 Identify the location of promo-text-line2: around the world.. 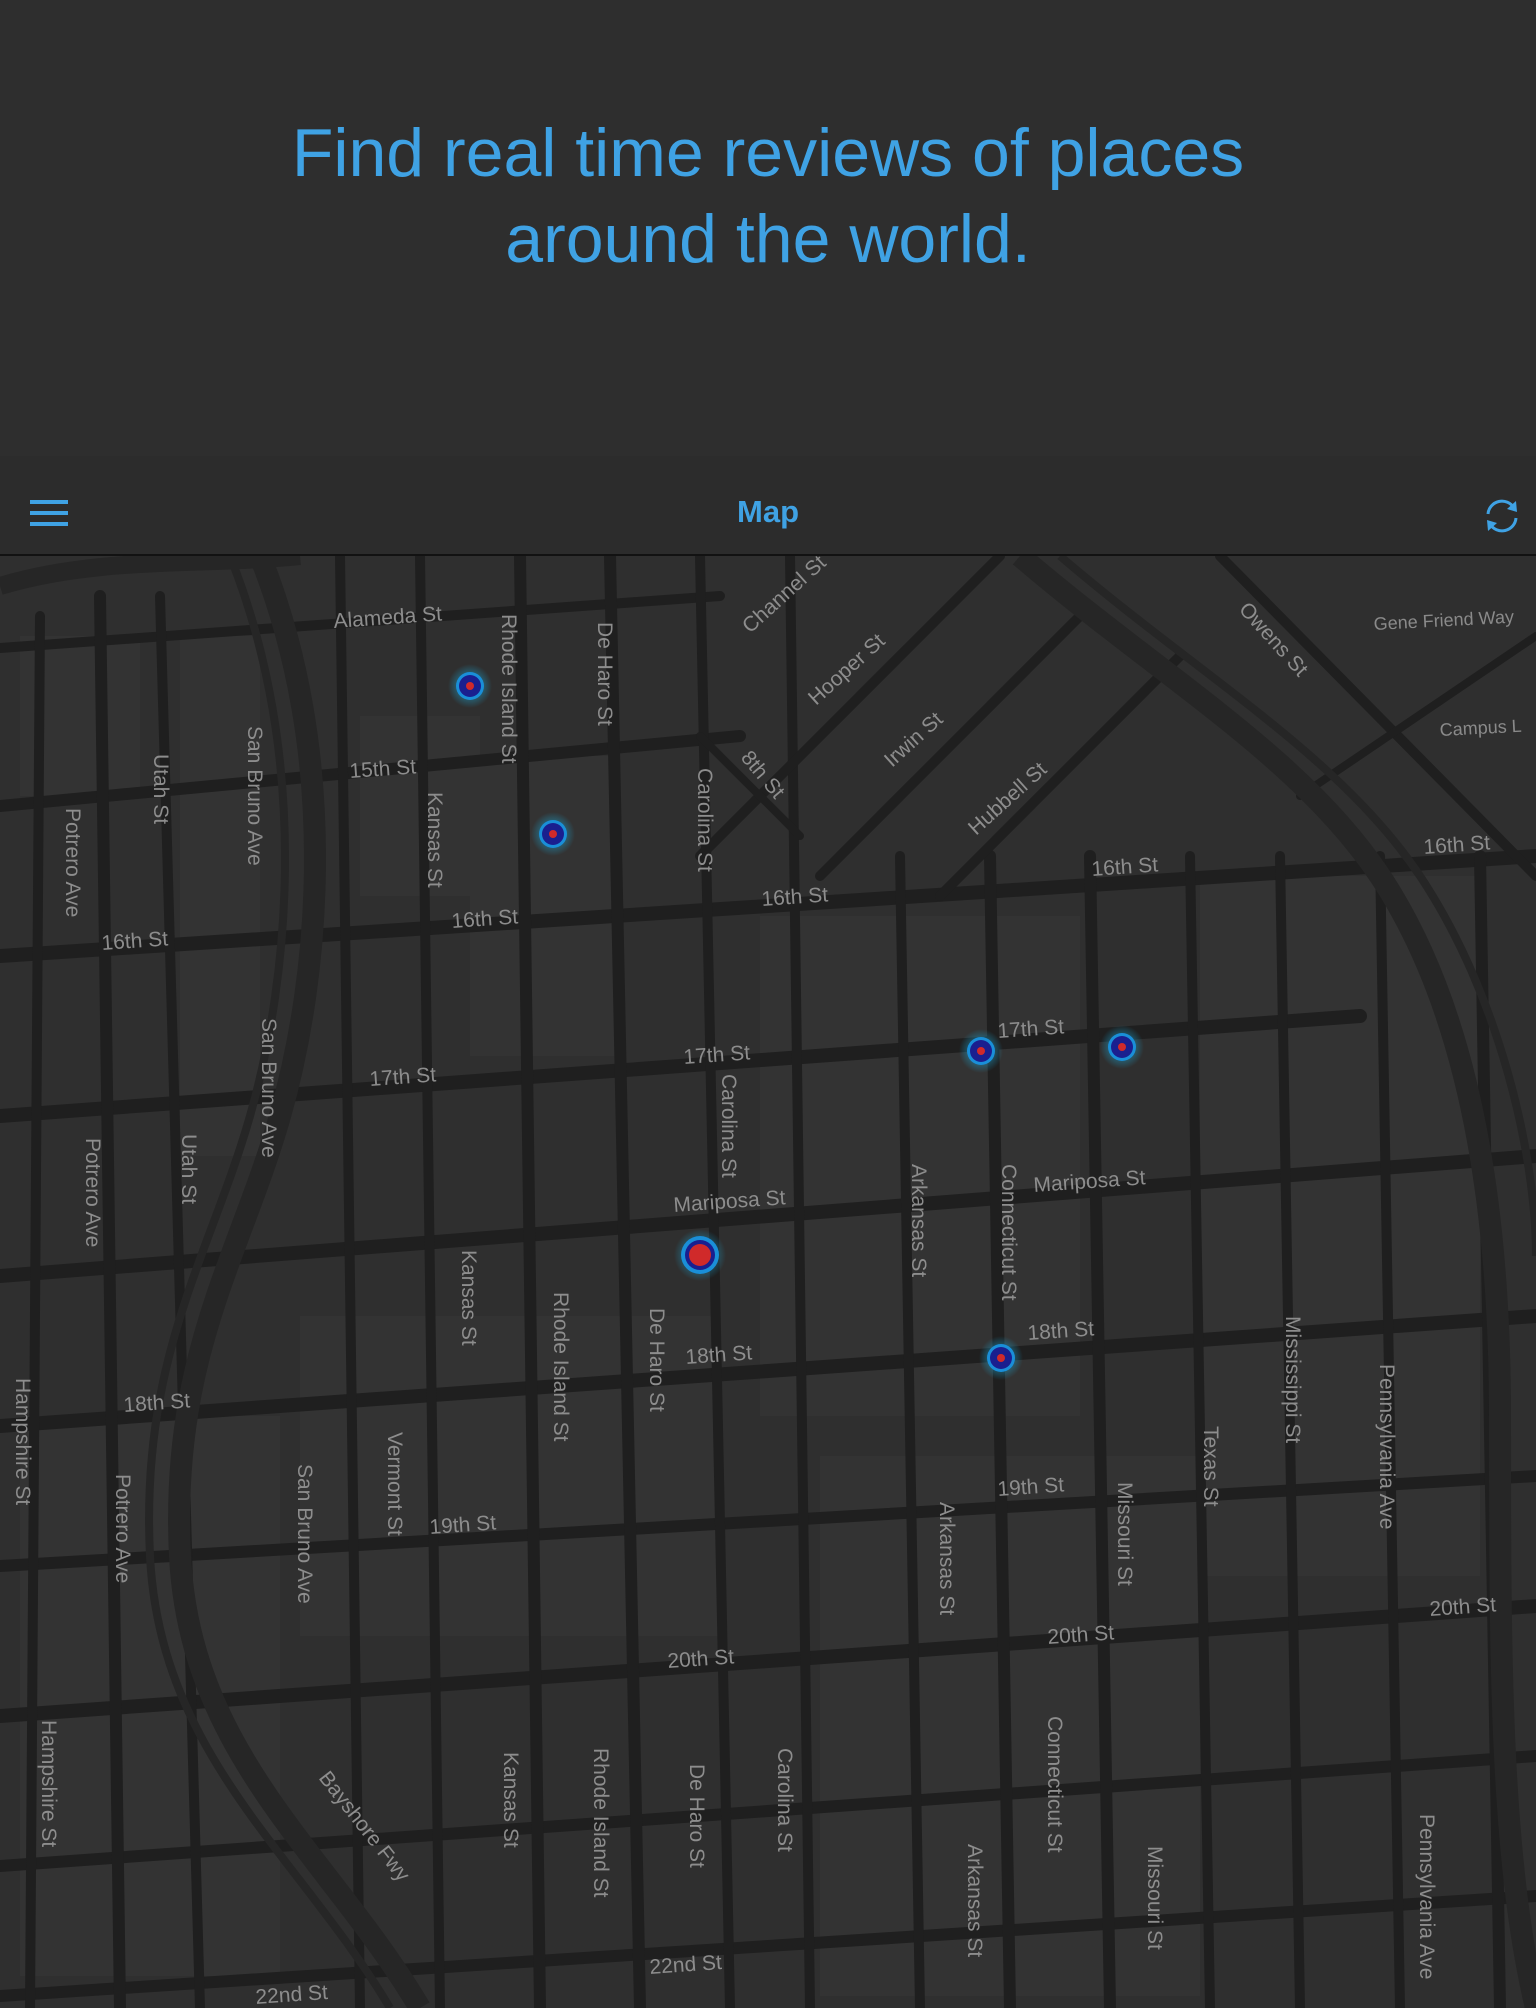
(768, 239).